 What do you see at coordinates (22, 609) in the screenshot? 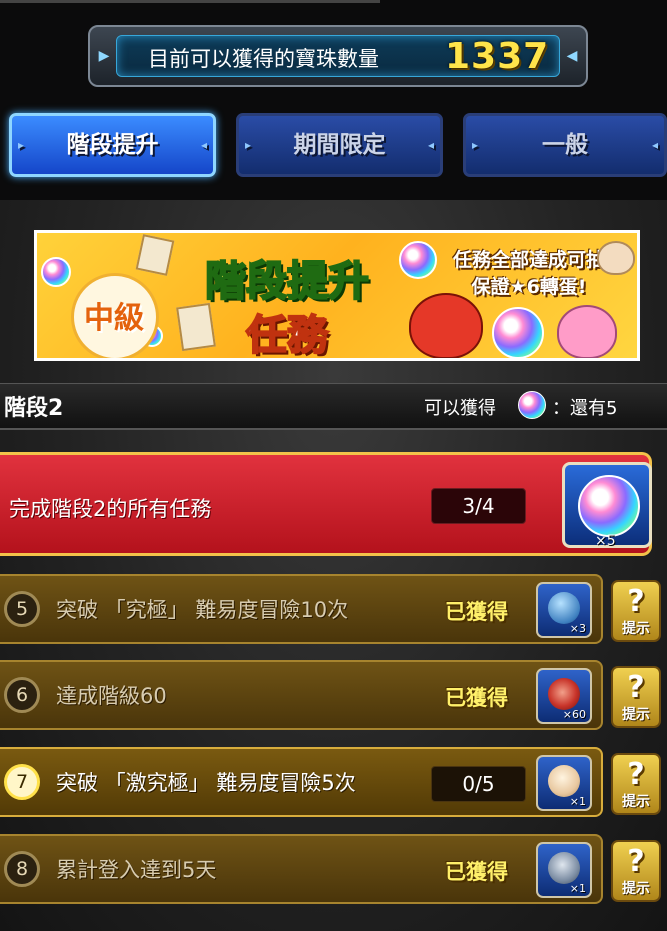
I see `mission-number: 5` at bounding box center [22, 609].